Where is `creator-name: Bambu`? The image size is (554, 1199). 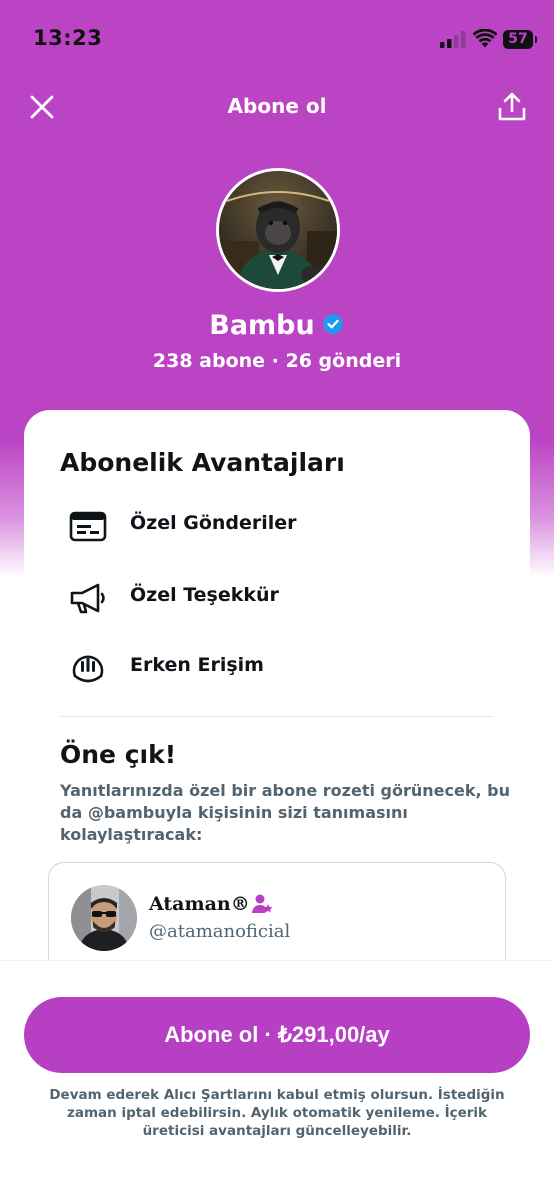
creator-name: Bambu is located at coordinates (277, 325).